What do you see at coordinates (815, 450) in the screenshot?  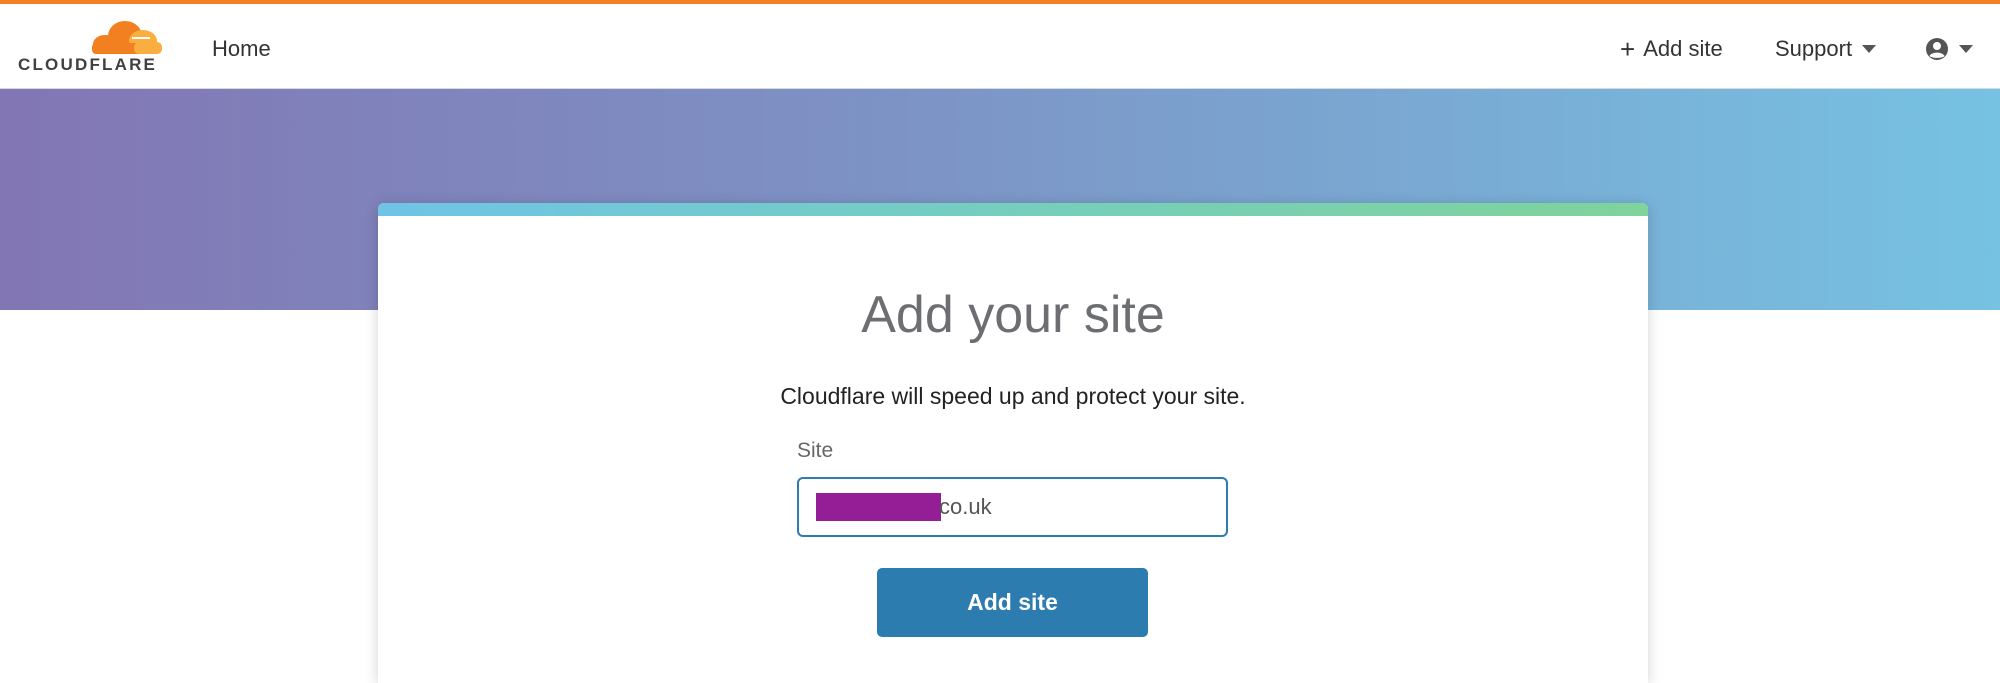 I see `site-field-label: Site` at bounding box center [815, 450].